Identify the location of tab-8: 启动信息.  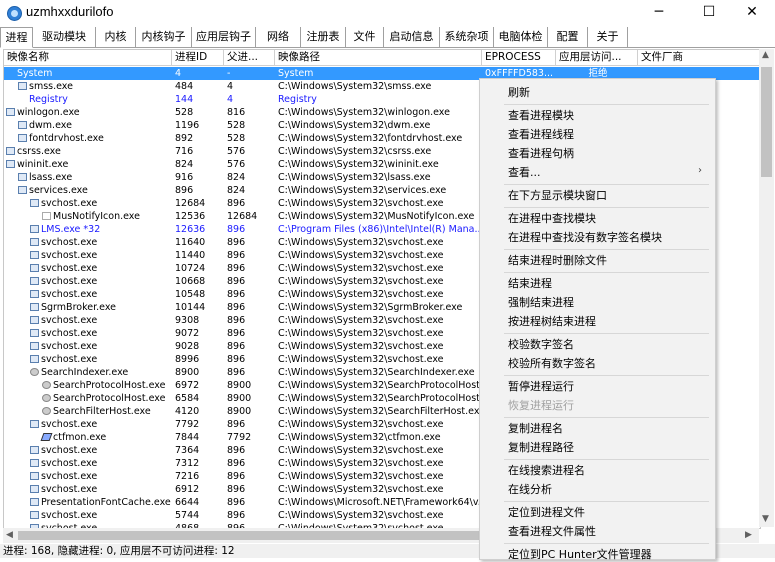
(412, 37).